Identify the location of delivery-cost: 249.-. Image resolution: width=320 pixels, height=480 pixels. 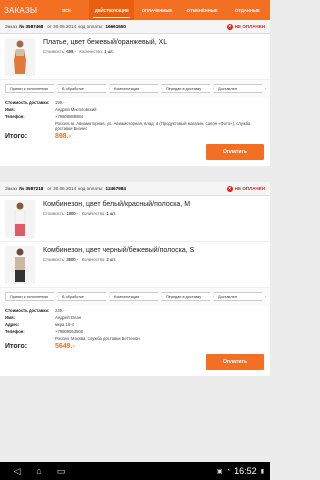
(60, 310).